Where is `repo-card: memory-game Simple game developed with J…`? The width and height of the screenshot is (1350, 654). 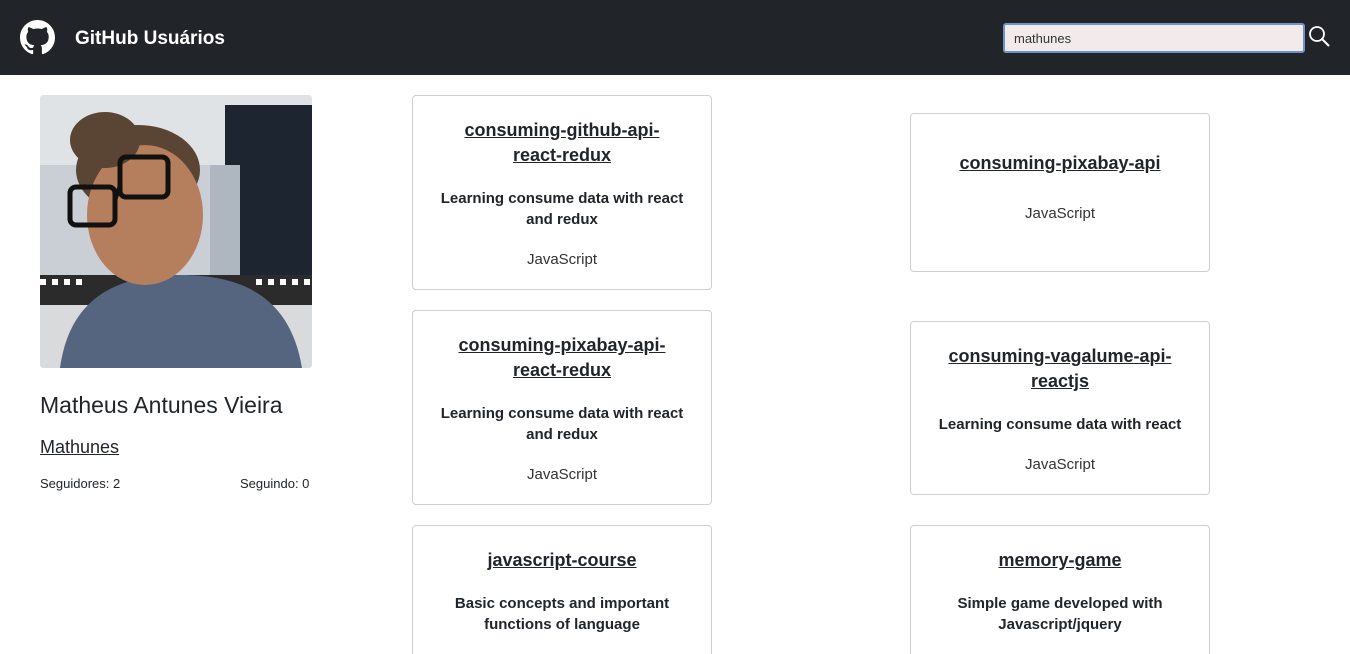
repo-card: memory-game Simple game developed with J… is located at coordinates (1060, 589).